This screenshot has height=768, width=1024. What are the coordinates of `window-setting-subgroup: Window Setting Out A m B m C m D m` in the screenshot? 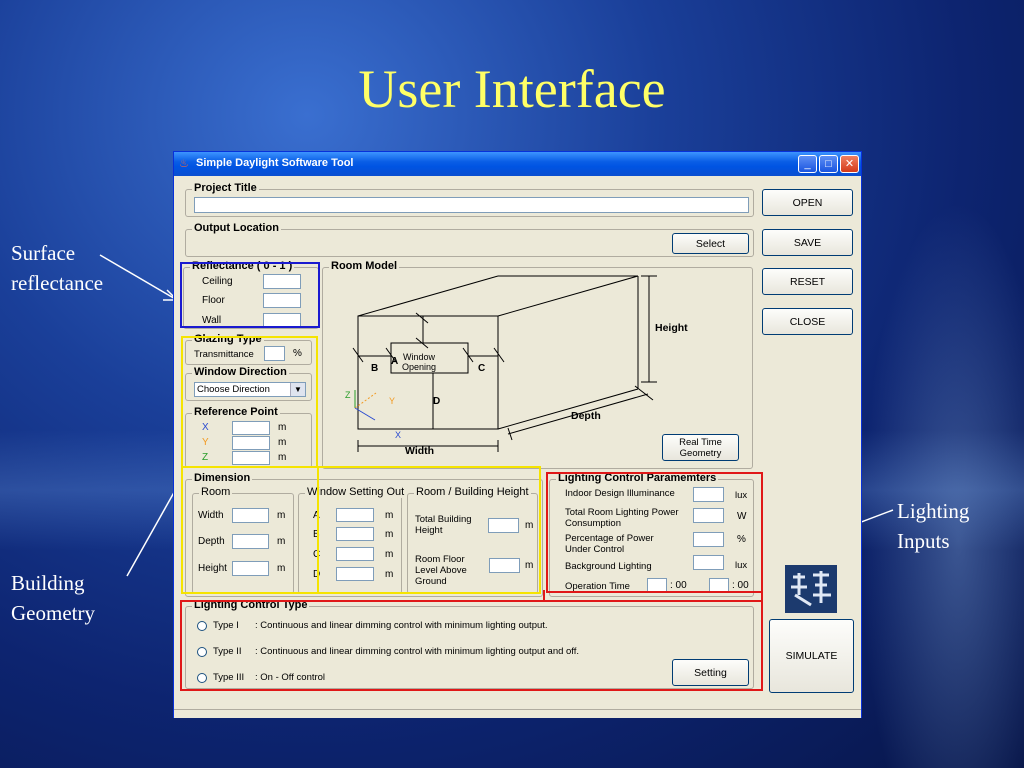 It's located at (352, 540).